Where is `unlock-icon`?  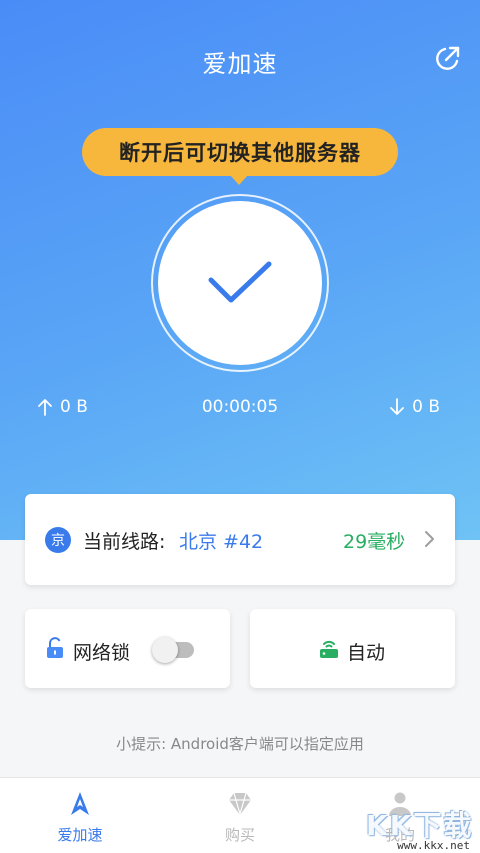 unlock-icon is located at coordinates (55, 647).